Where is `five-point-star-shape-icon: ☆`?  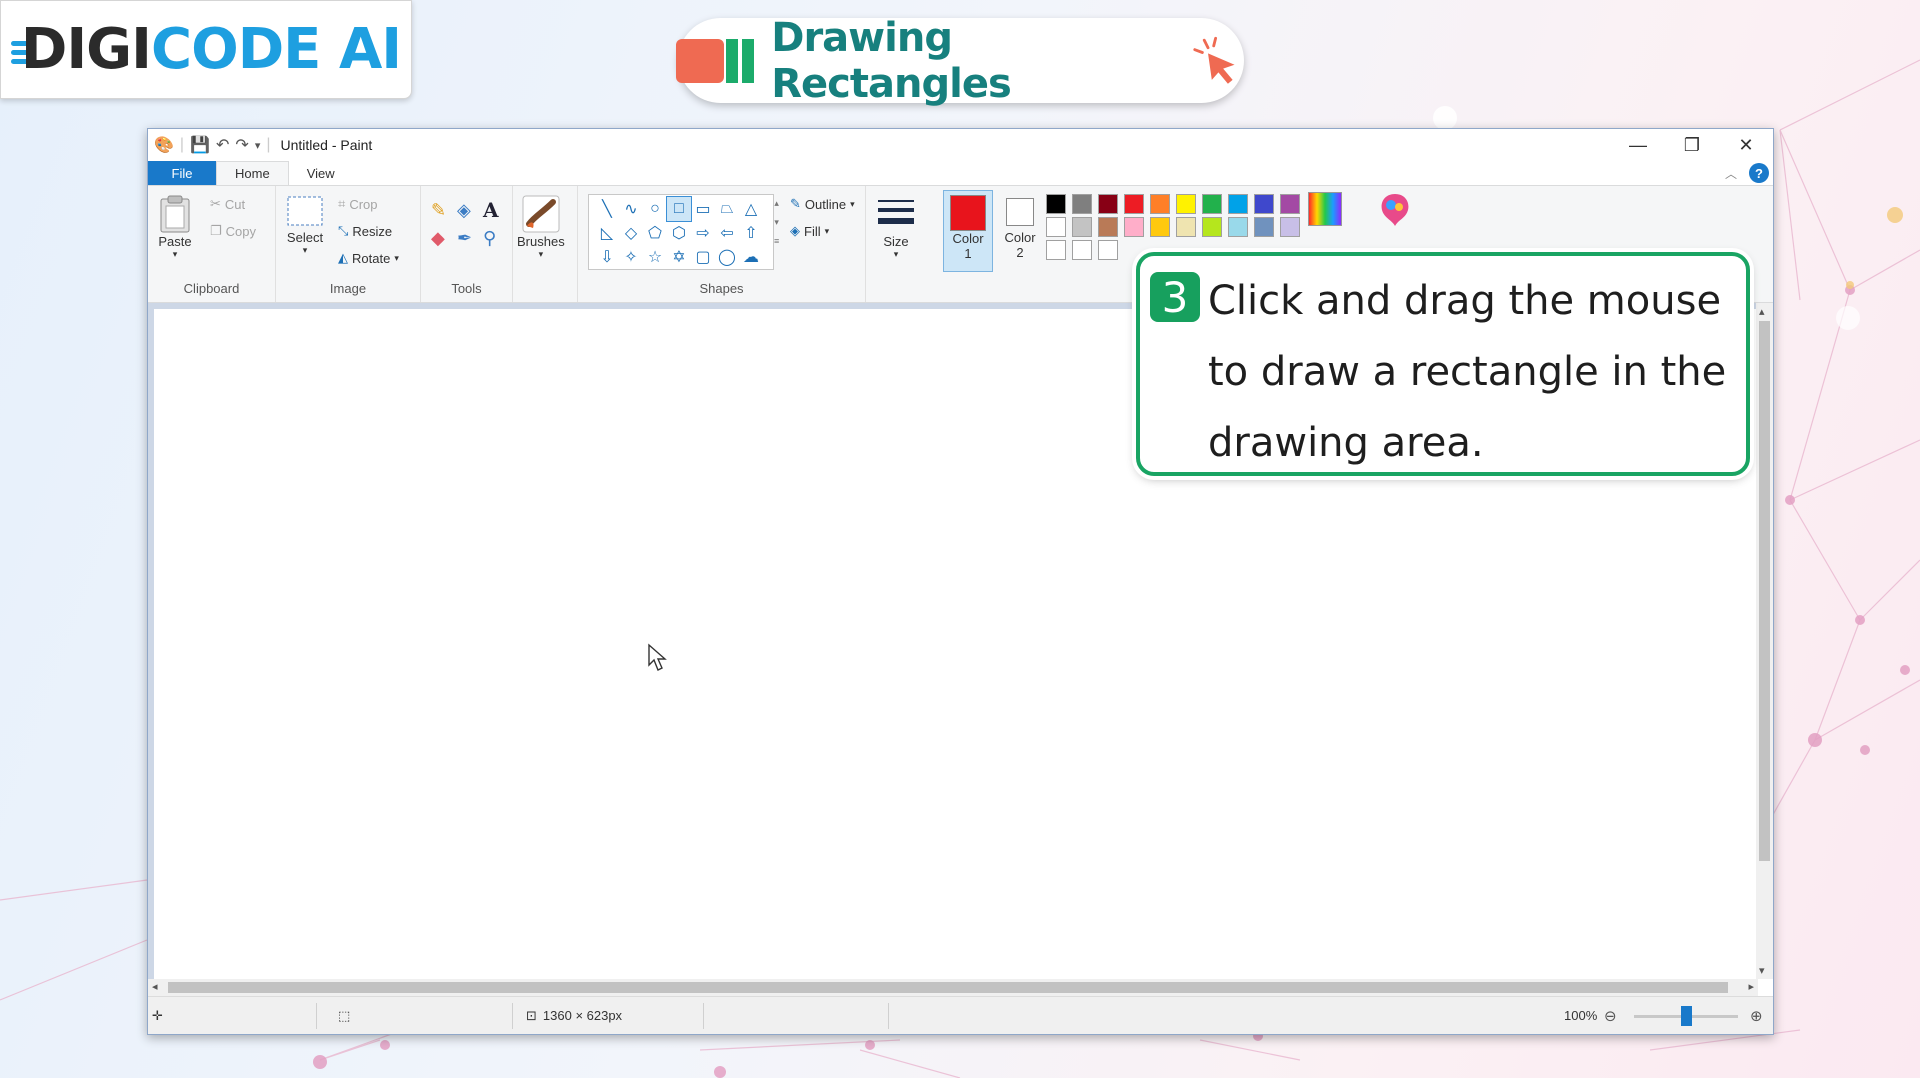 five-point-star-shape-icon: ☆ is located at coordinates (655, 257).